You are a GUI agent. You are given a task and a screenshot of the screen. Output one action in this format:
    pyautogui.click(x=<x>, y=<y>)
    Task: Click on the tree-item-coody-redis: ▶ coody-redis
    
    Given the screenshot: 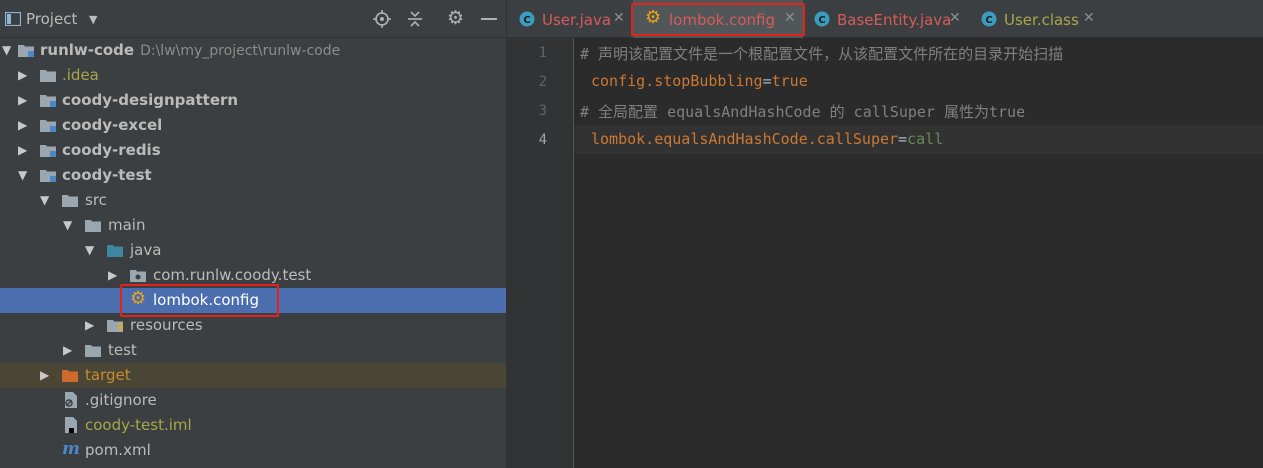 What is the action you would take?
    pyautogui.click(x=253, y=150)
    